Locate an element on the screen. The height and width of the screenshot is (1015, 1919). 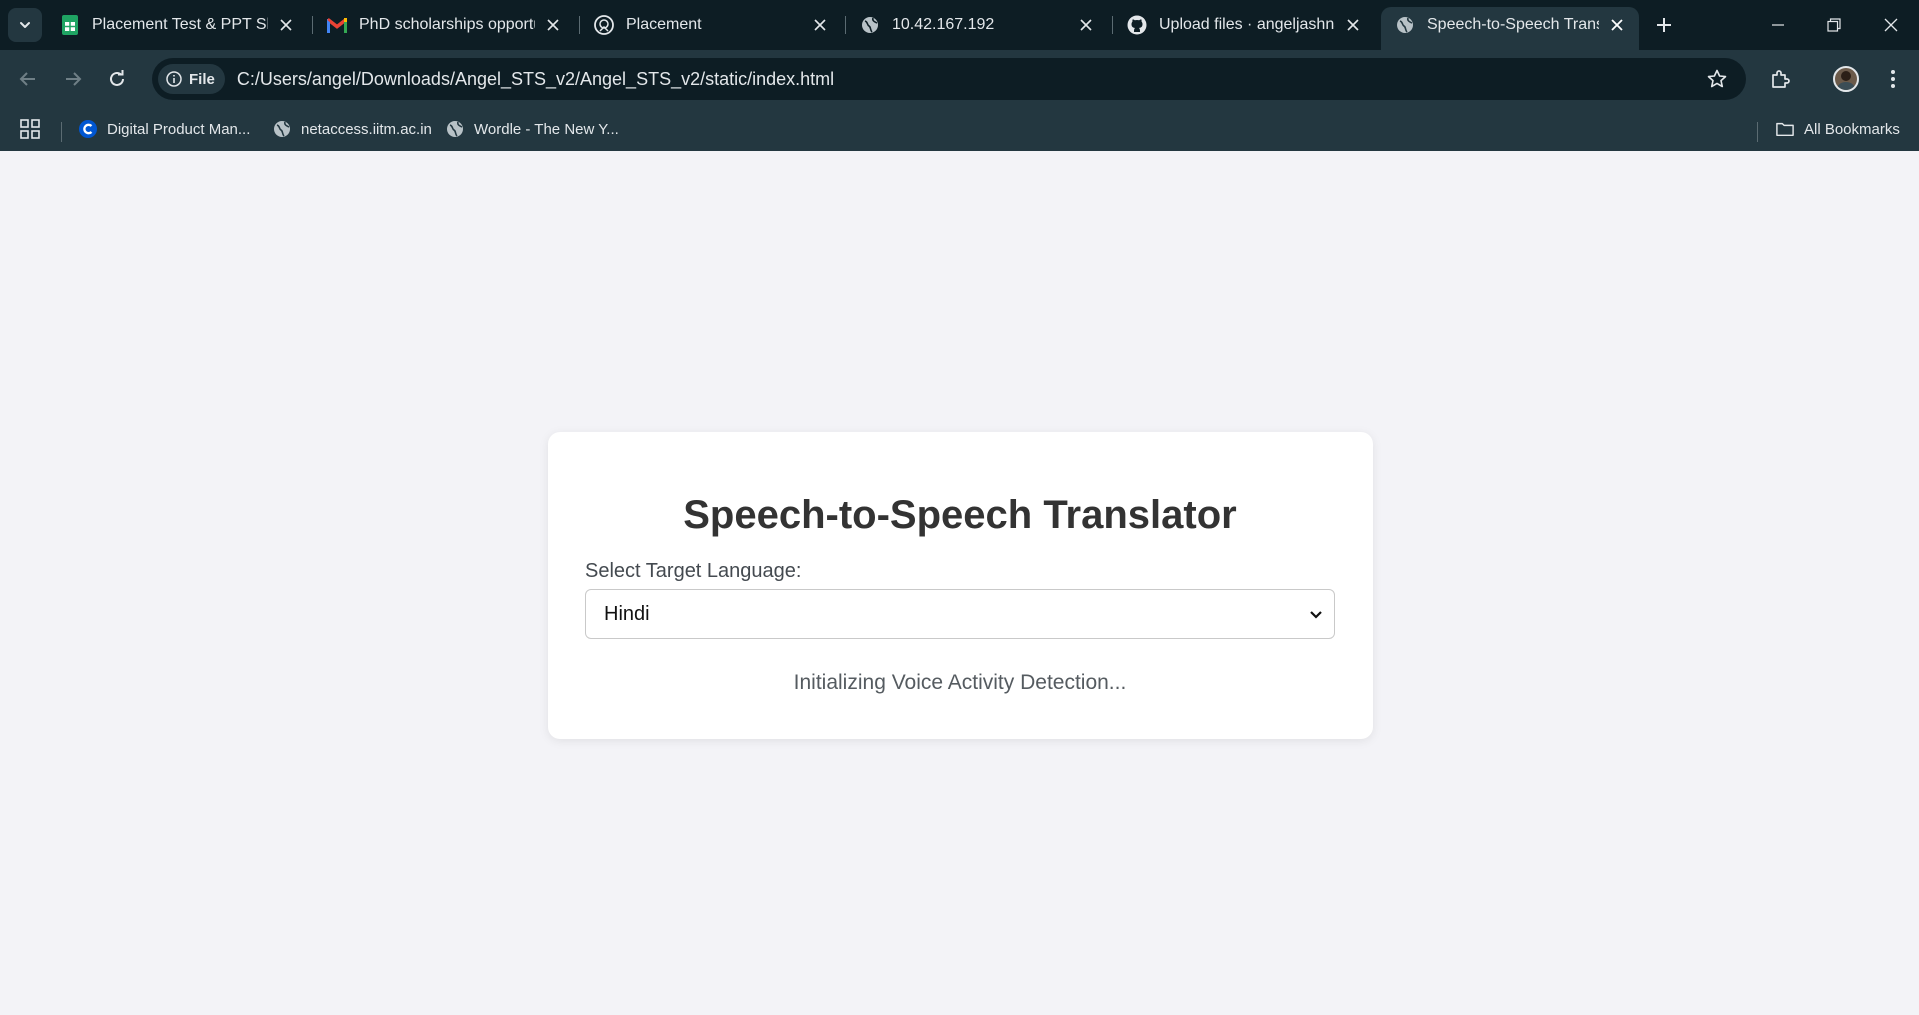
google-sheets-icon is located at coordinates (70, 25).